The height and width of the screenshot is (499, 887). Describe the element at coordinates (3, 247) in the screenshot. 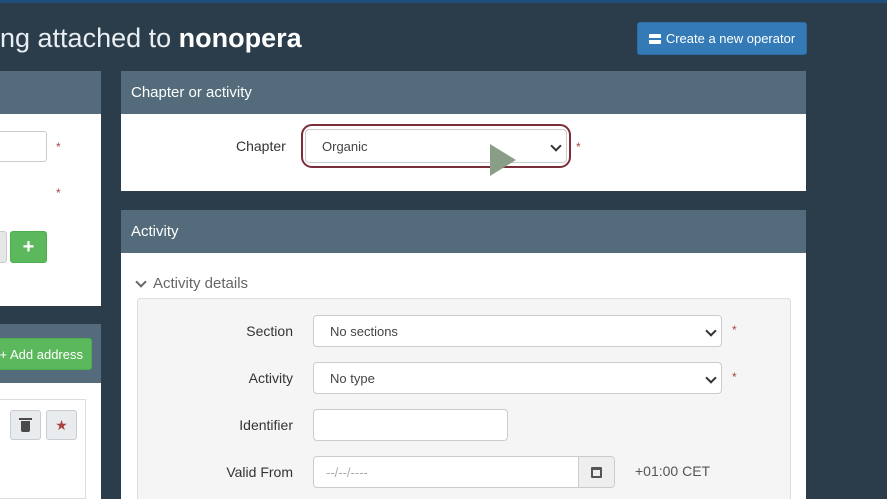

I see `left-panel-gray-button` at that location.